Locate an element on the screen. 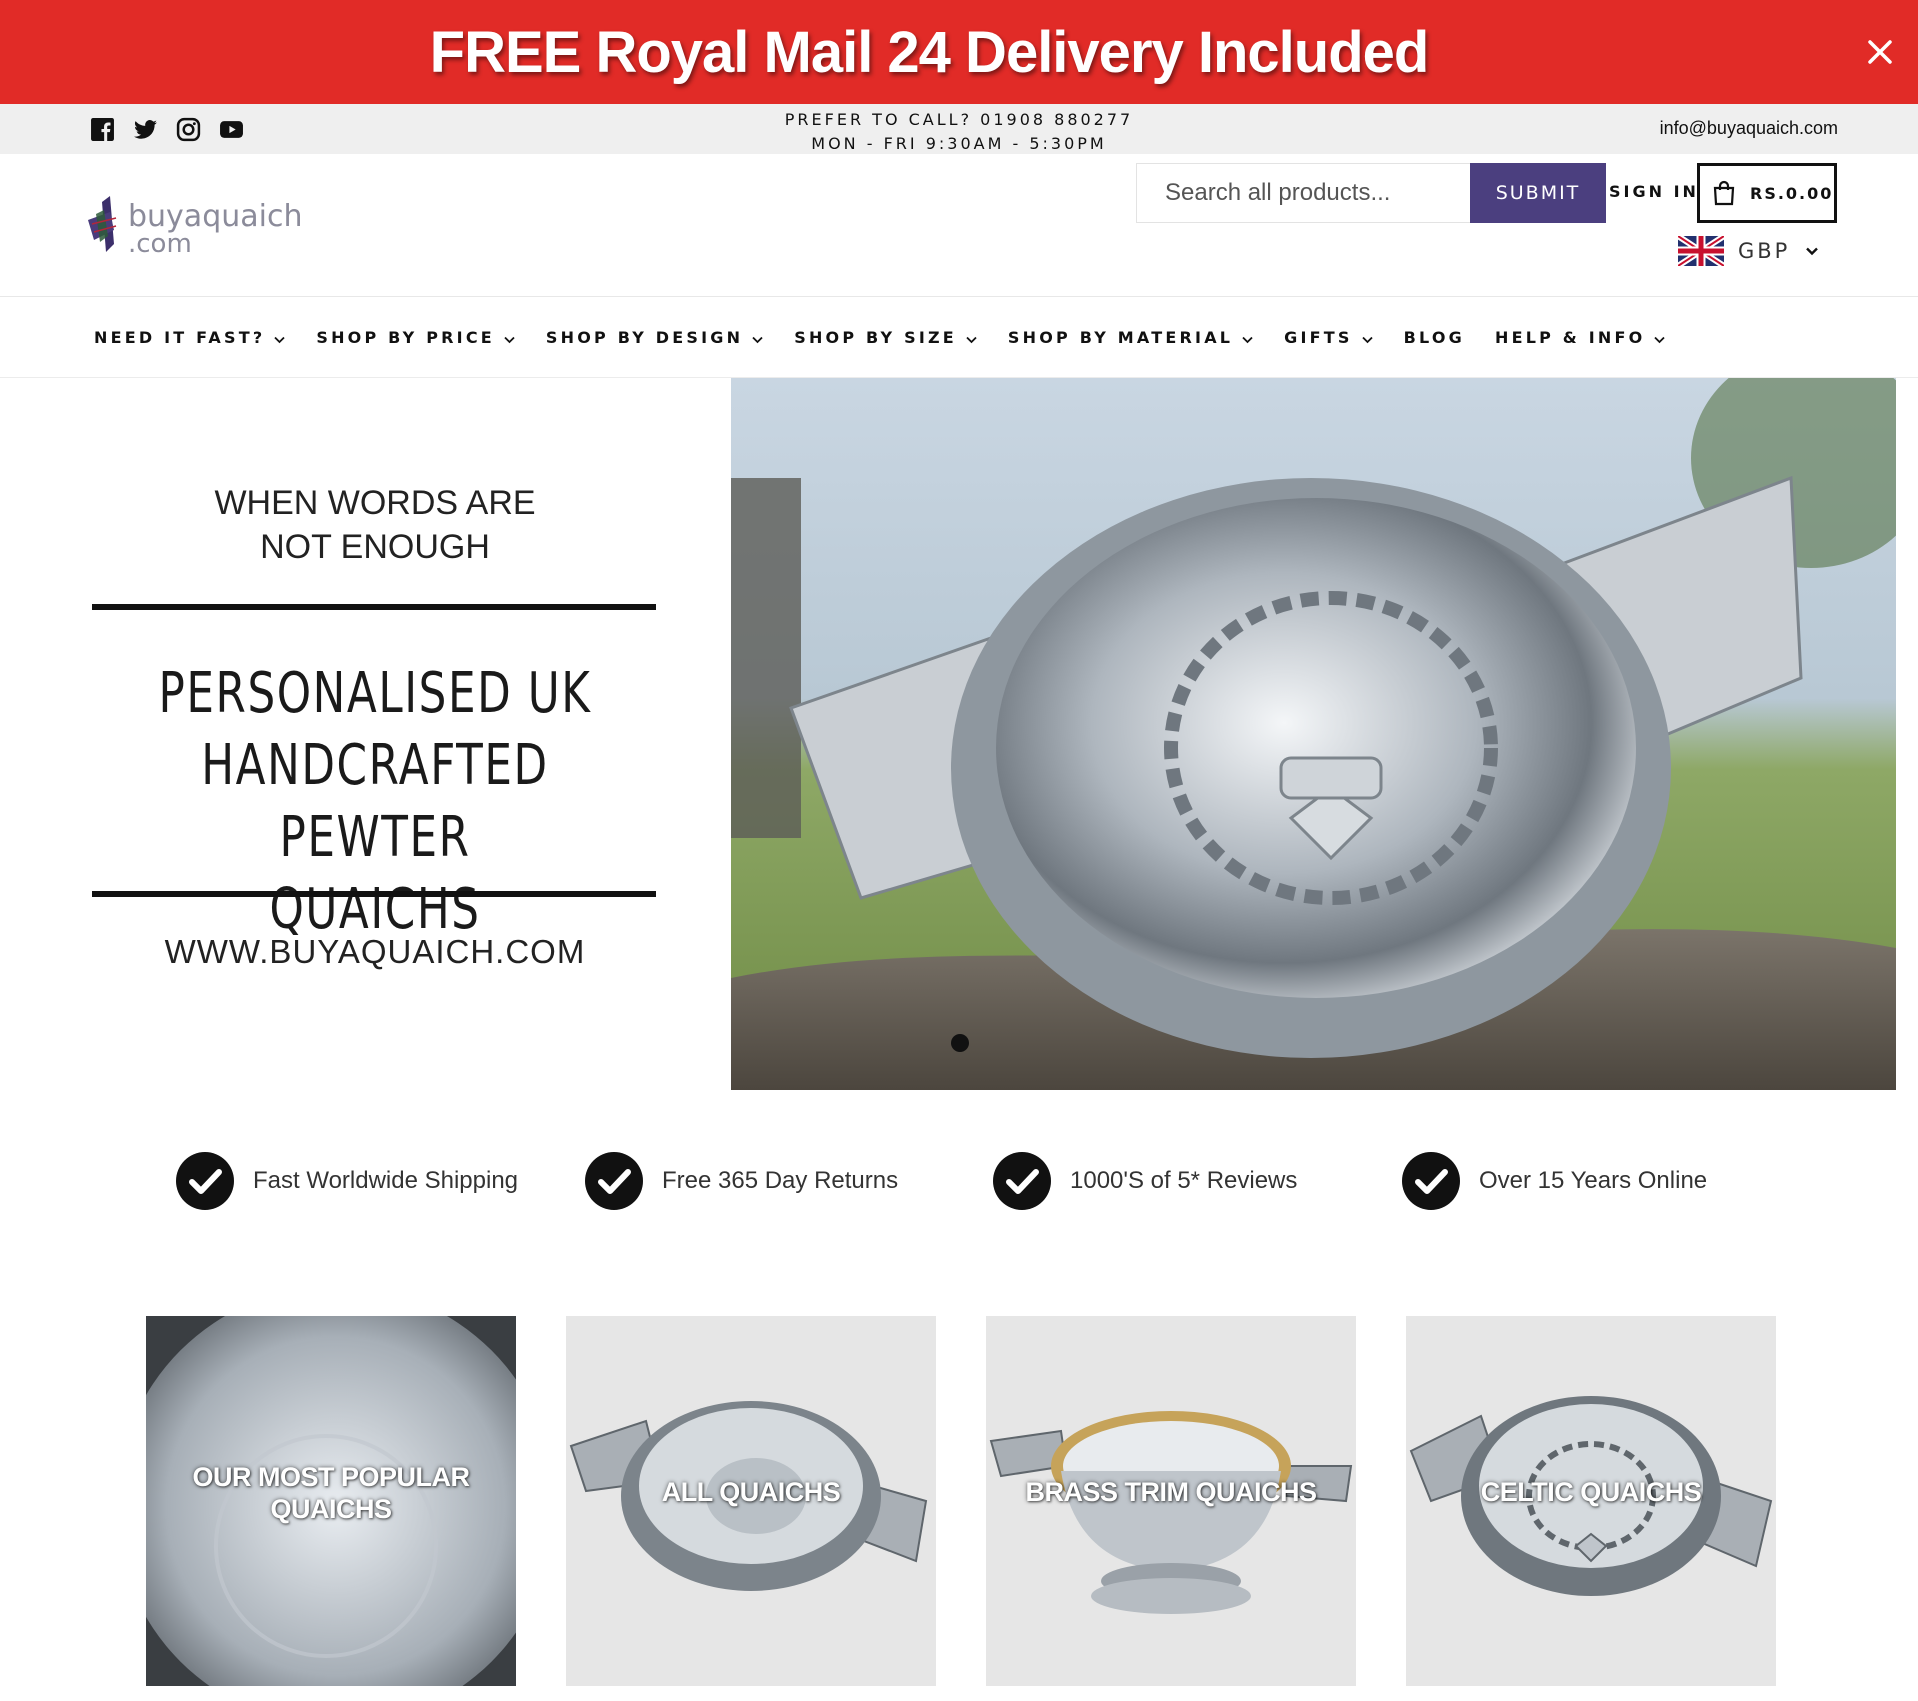  nav-item-label: BLOG is located at coordinates (1434, 337).